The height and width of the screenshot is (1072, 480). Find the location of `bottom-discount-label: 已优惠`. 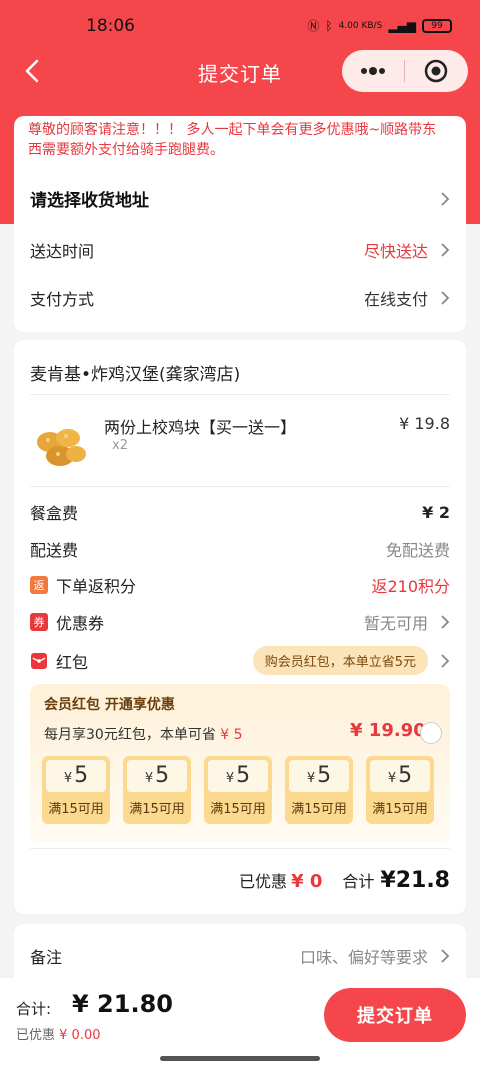

bottom-discount-label: 已优惠 is located at coordinates (36, 1035).